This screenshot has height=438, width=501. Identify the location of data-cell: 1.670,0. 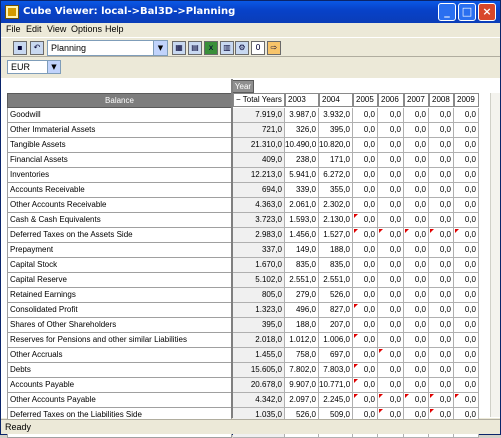
(259, 265).